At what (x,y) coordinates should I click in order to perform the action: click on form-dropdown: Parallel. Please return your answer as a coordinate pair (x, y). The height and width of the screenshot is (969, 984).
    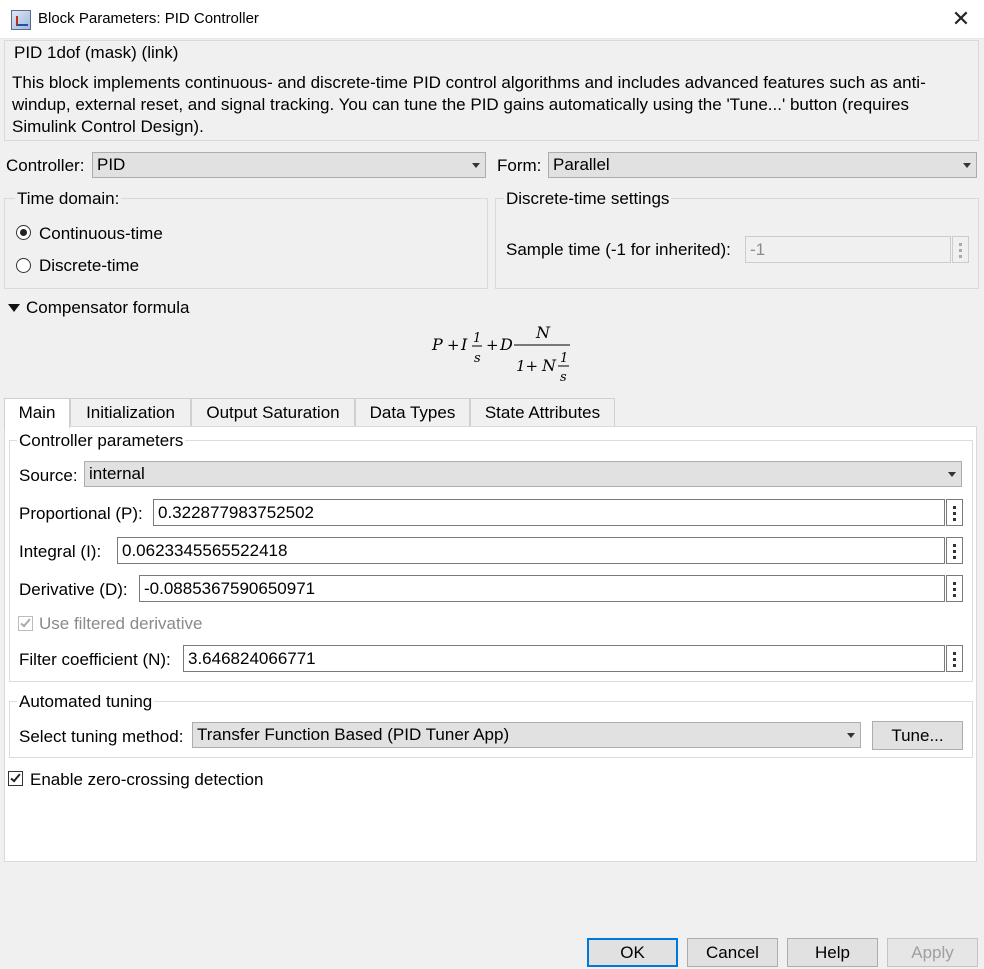
    Looking at the image, I should click on (762, 165).